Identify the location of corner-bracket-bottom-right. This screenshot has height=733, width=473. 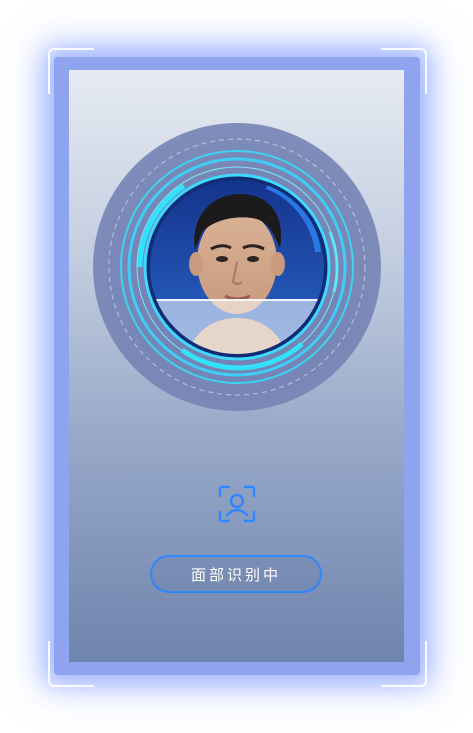
(404, 664).